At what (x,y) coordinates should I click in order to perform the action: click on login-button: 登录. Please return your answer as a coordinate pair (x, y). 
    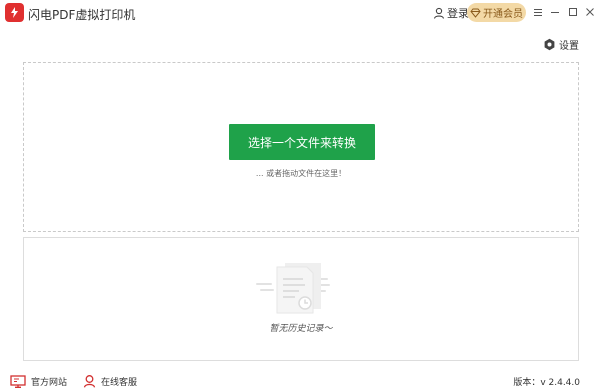
    Looking at the image, I should click on (451, 13).